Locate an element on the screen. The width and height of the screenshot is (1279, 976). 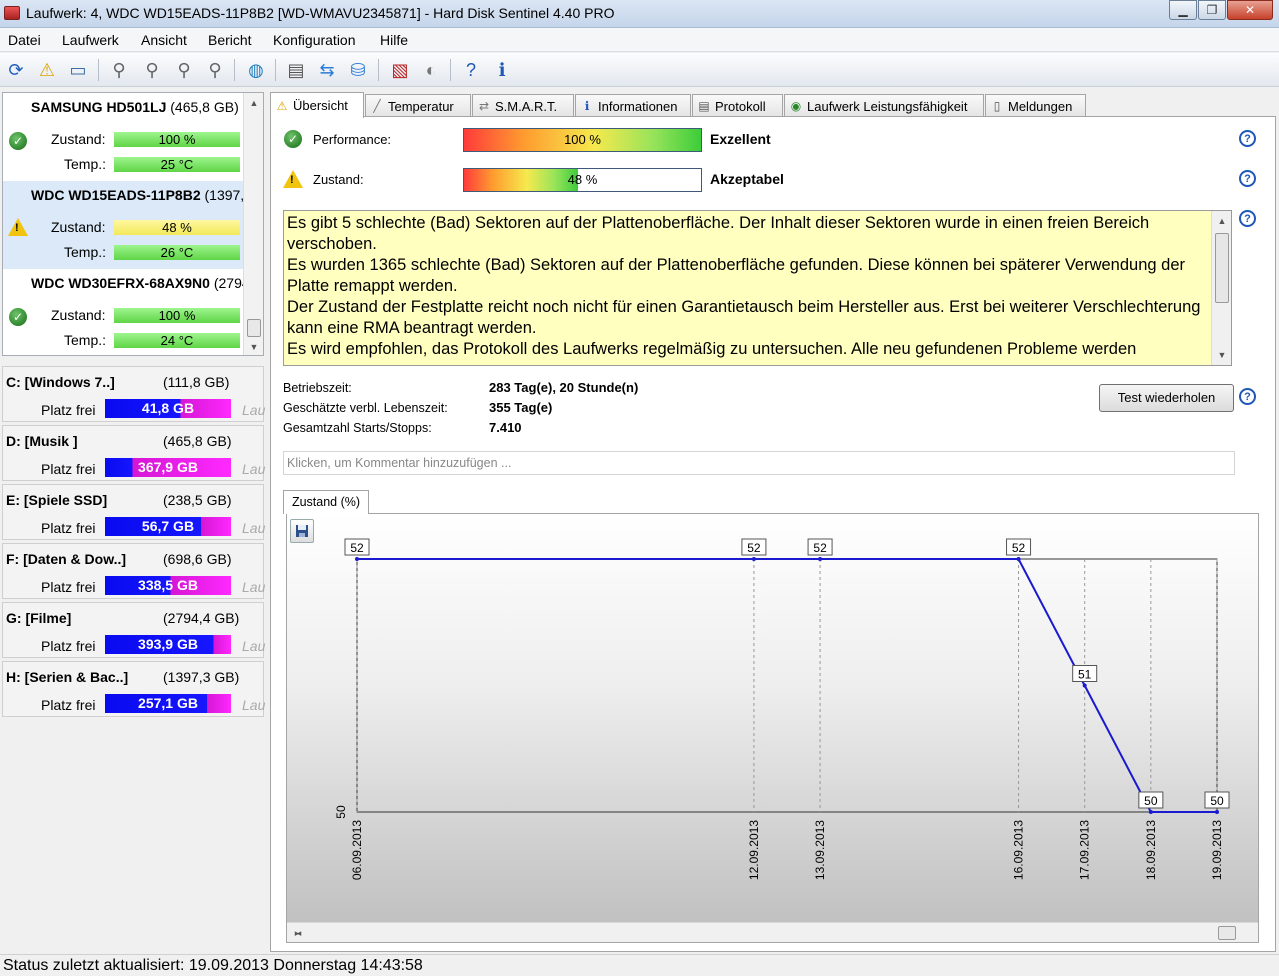
satellite-3-icon: ⚲ is located at coordinates (184, 70).